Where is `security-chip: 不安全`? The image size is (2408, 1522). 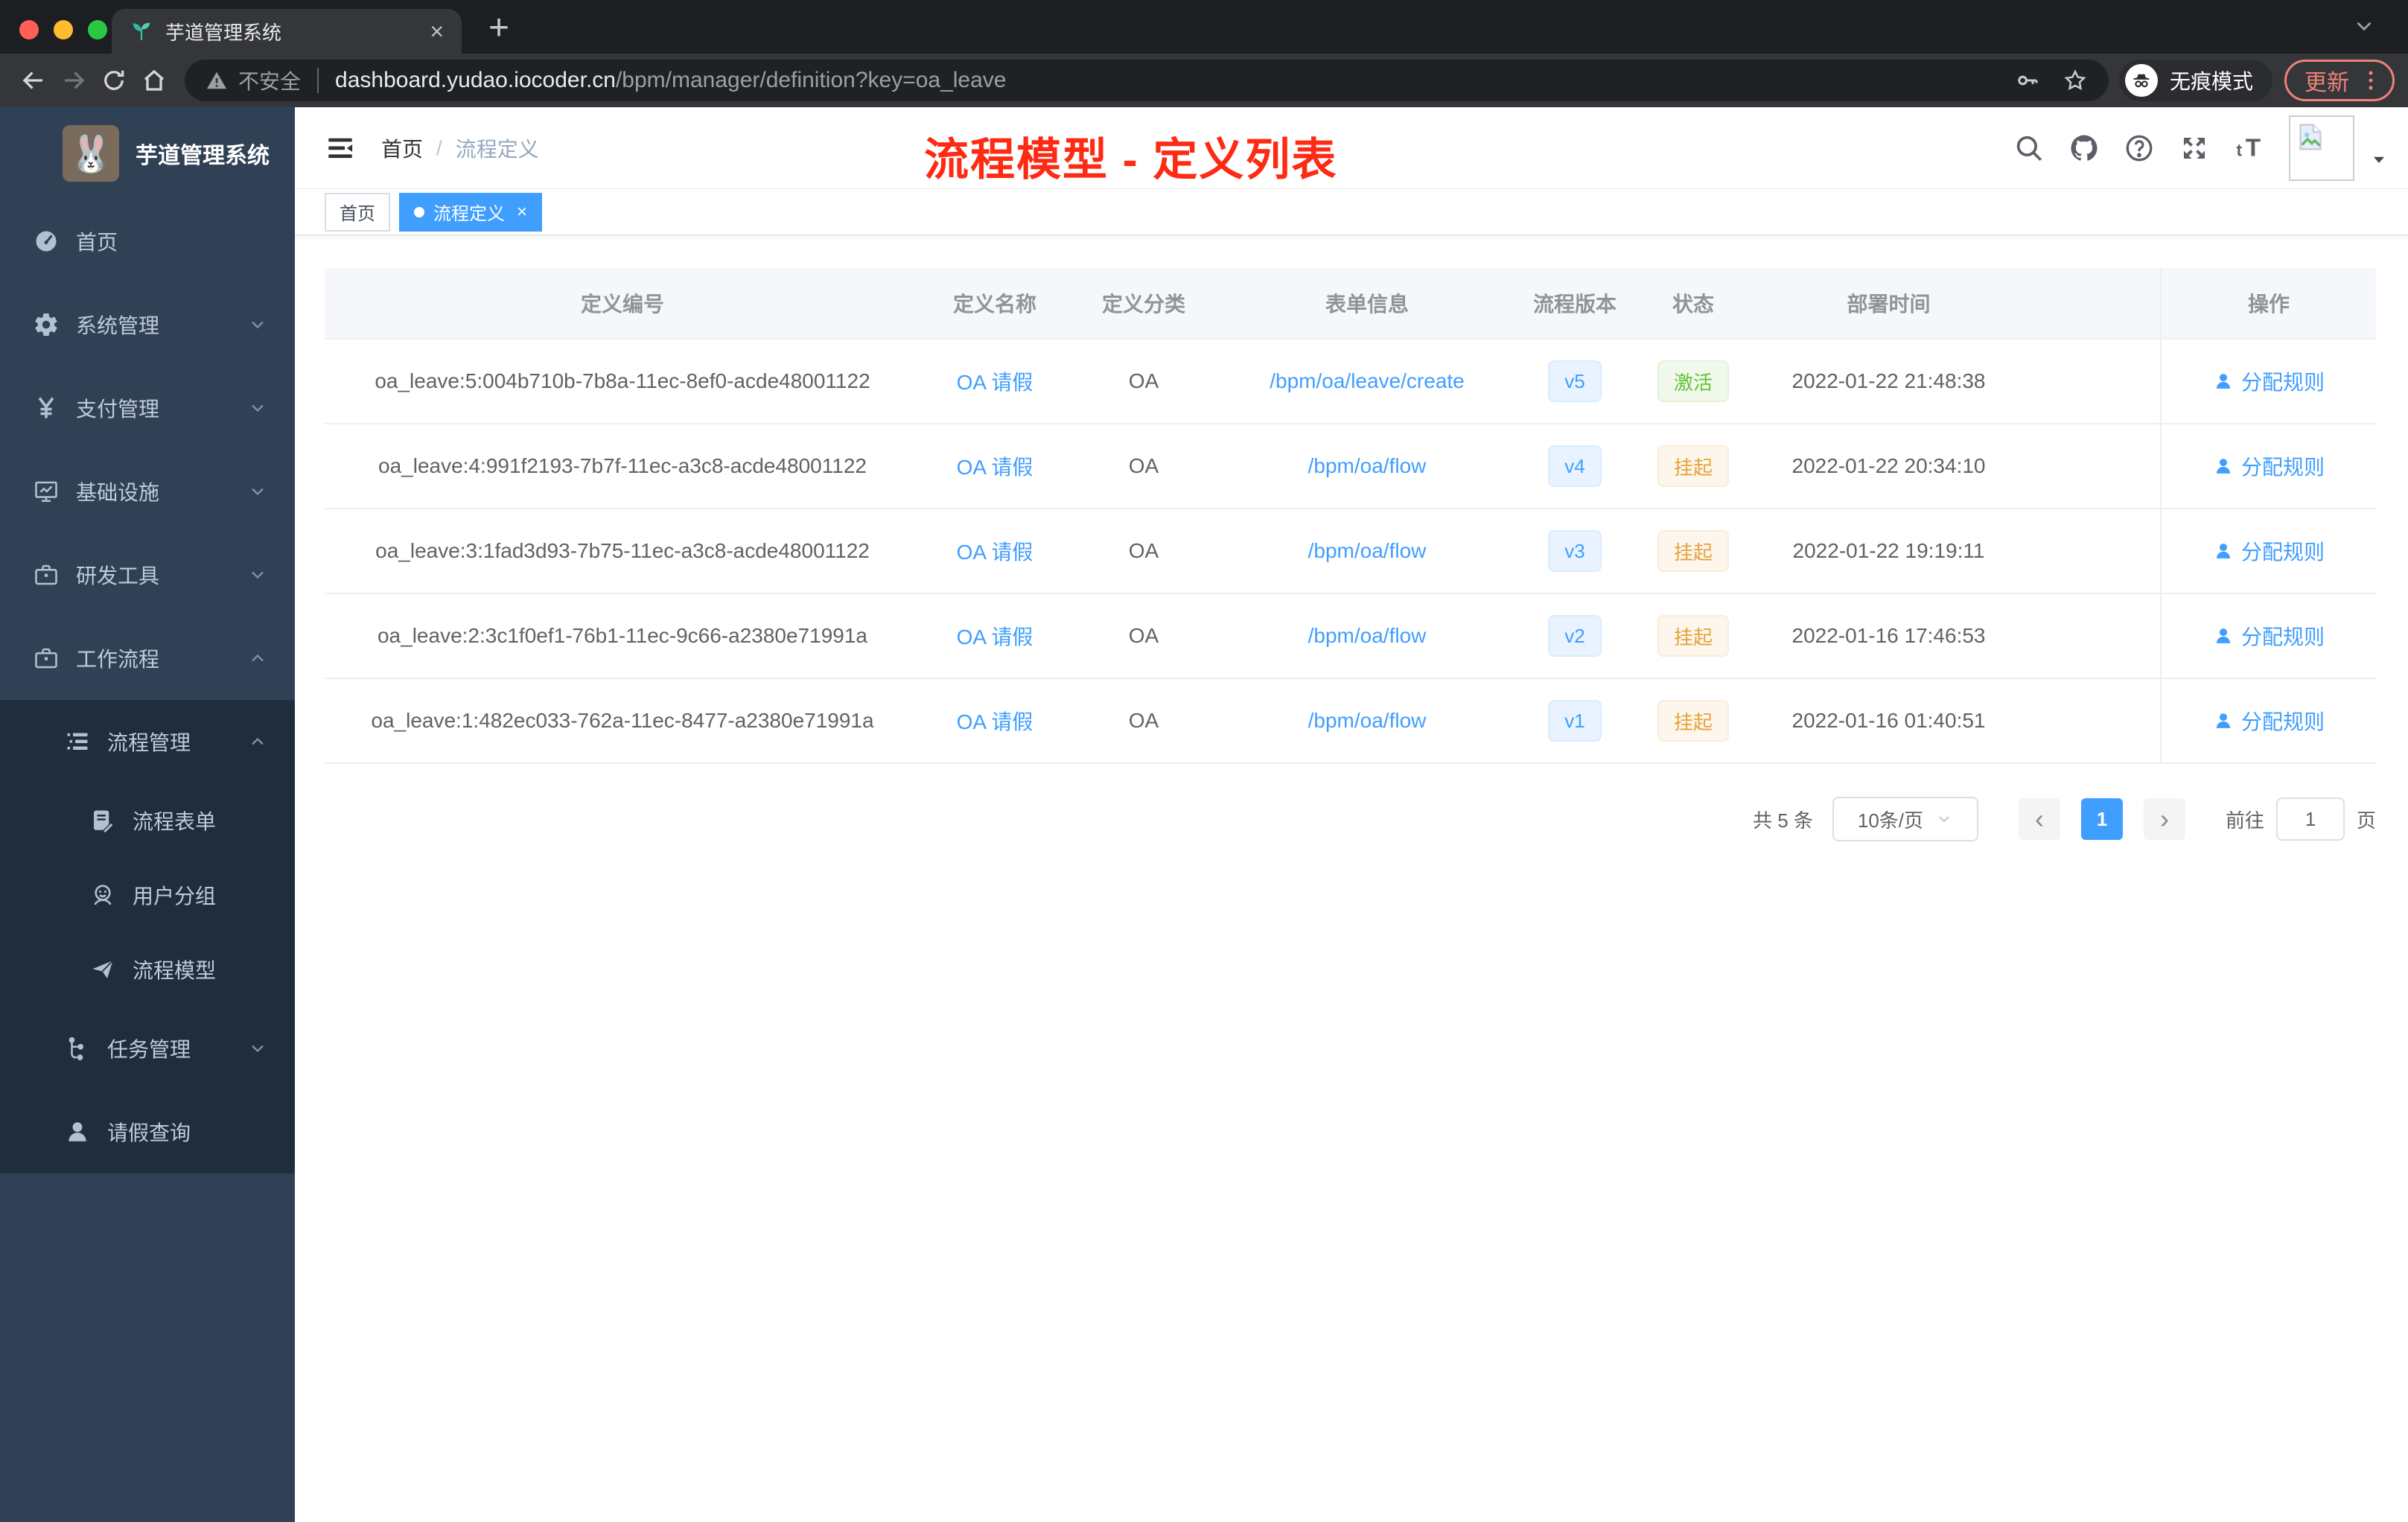
security-chip: 不安全 is located at coordinates (253, 80).